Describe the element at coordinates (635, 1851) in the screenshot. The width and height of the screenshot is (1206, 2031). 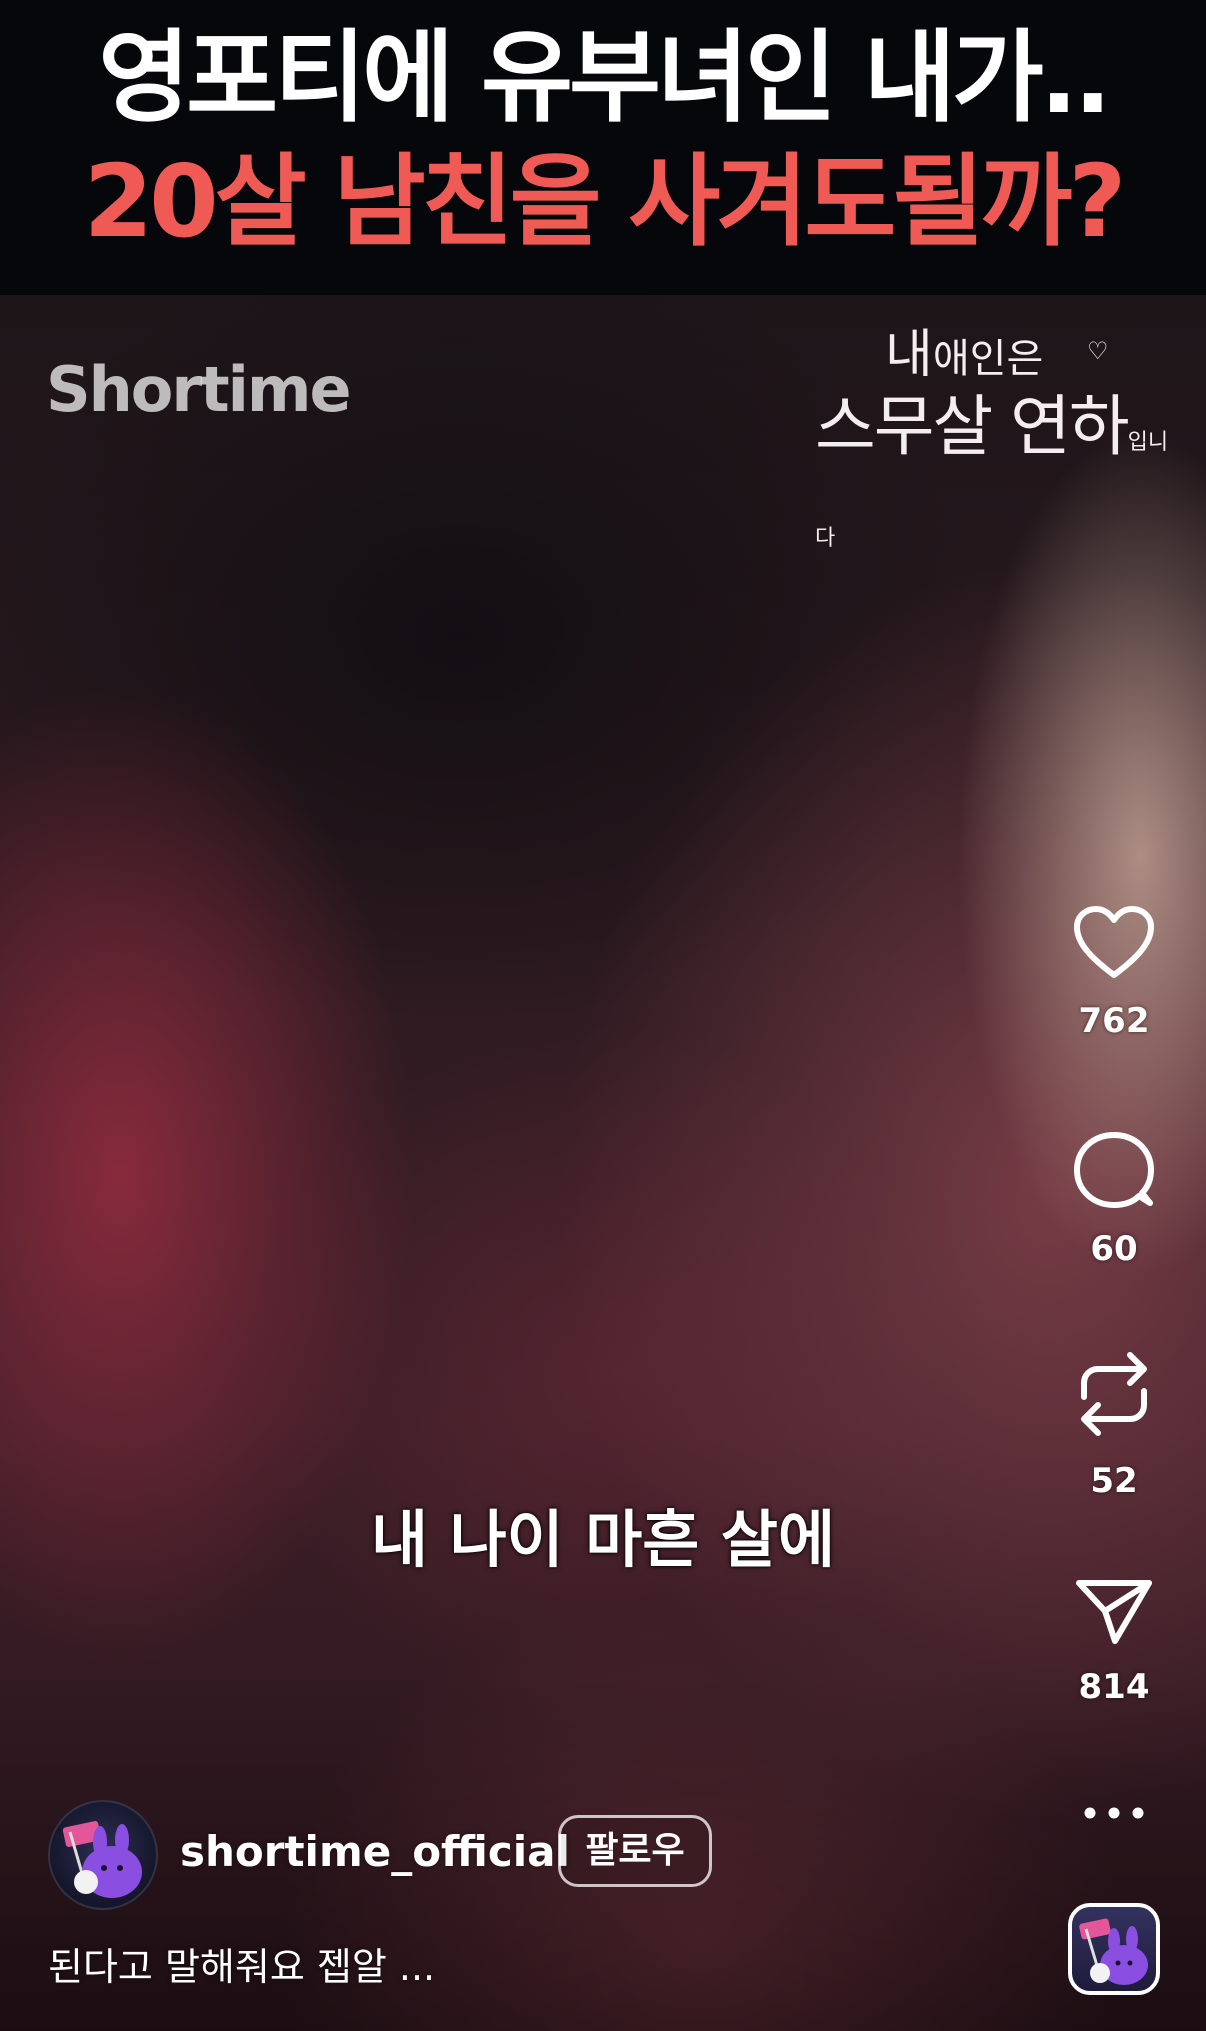
I see `follow-button: 팔로우` at that location.